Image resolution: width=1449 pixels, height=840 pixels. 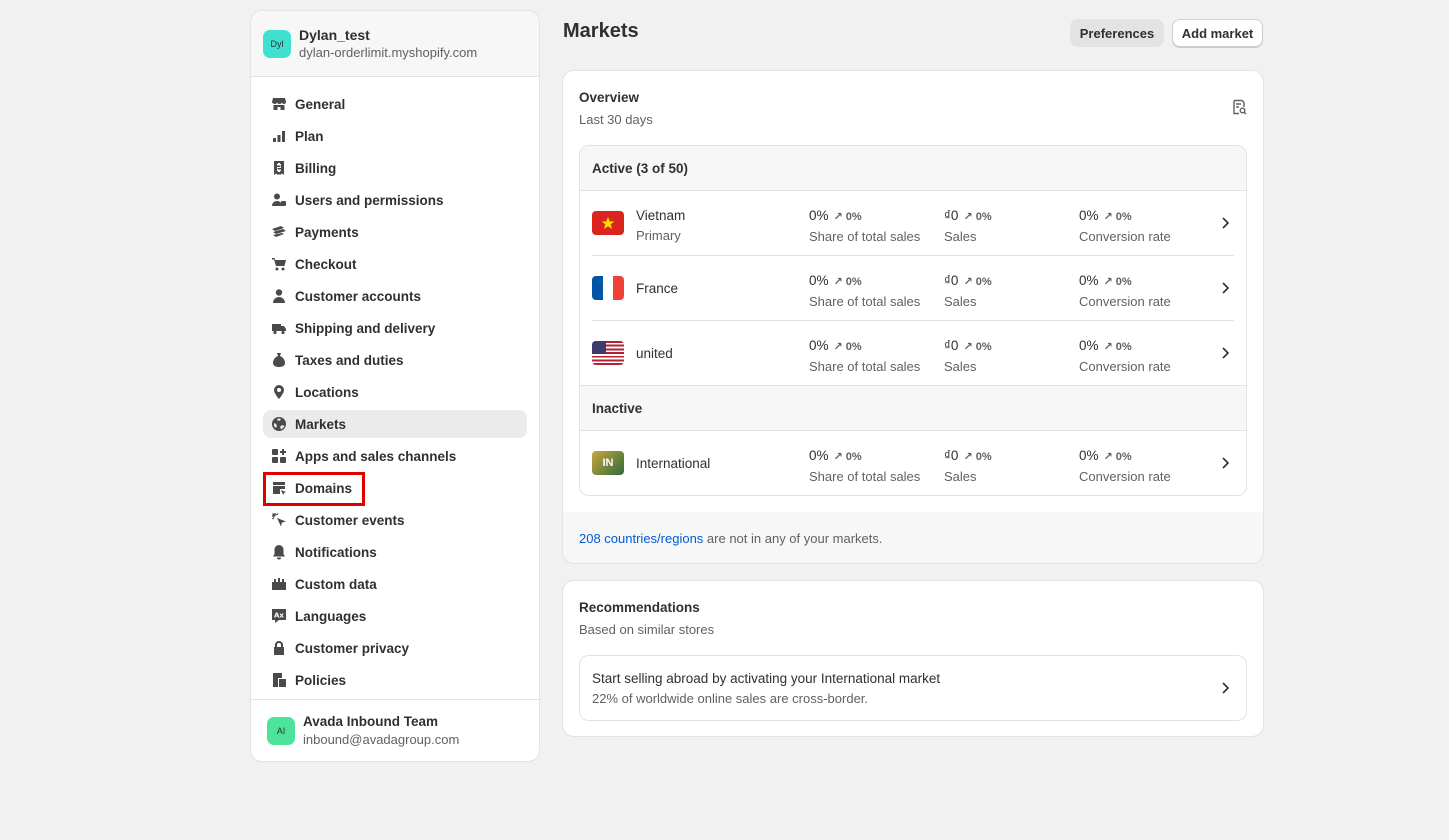 I want to click on nav-label: Payments, so click(x=327, y=232).